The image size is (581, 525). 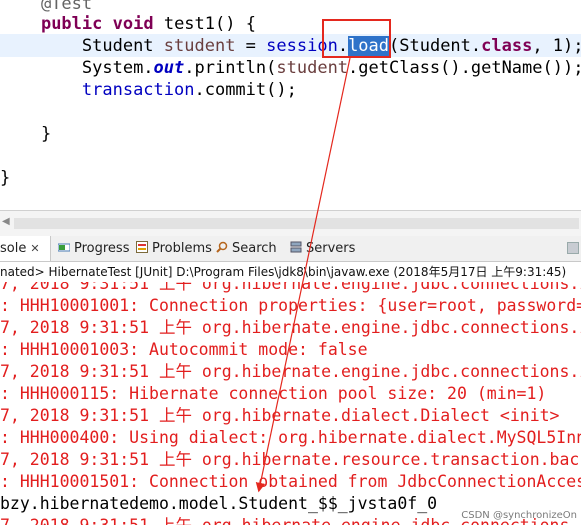 I want to click on tab-problems: Problems, so click(x=174, y=248).